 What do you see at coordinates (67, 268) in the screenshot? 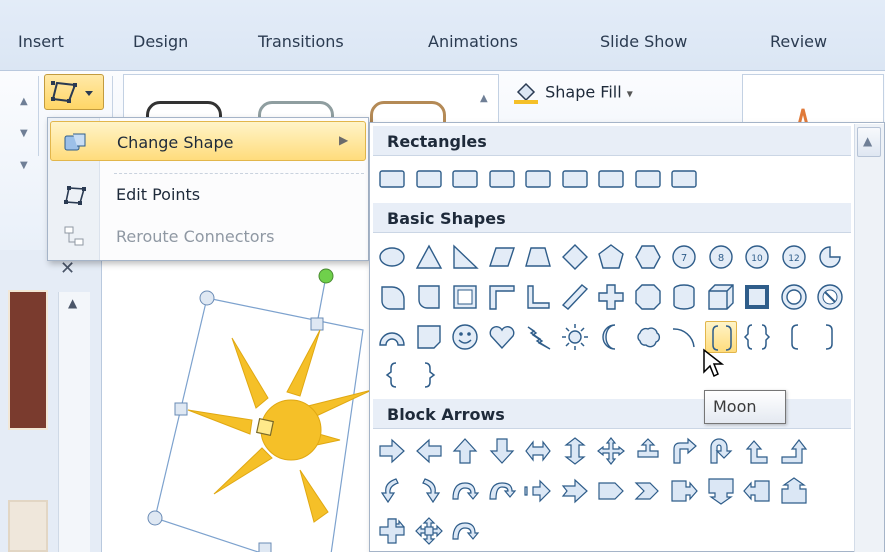
I see `close-pane-icon: ✕` at bounding box center [67, 268].